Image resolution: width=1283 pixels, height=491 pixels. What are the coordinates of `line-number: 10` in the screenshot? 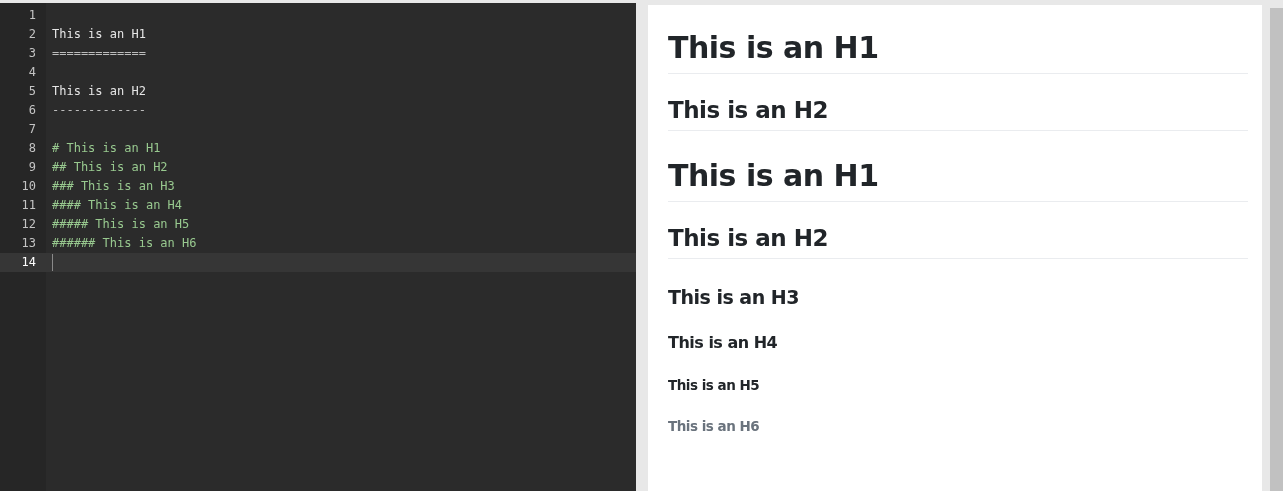 It's located at (28, 186).